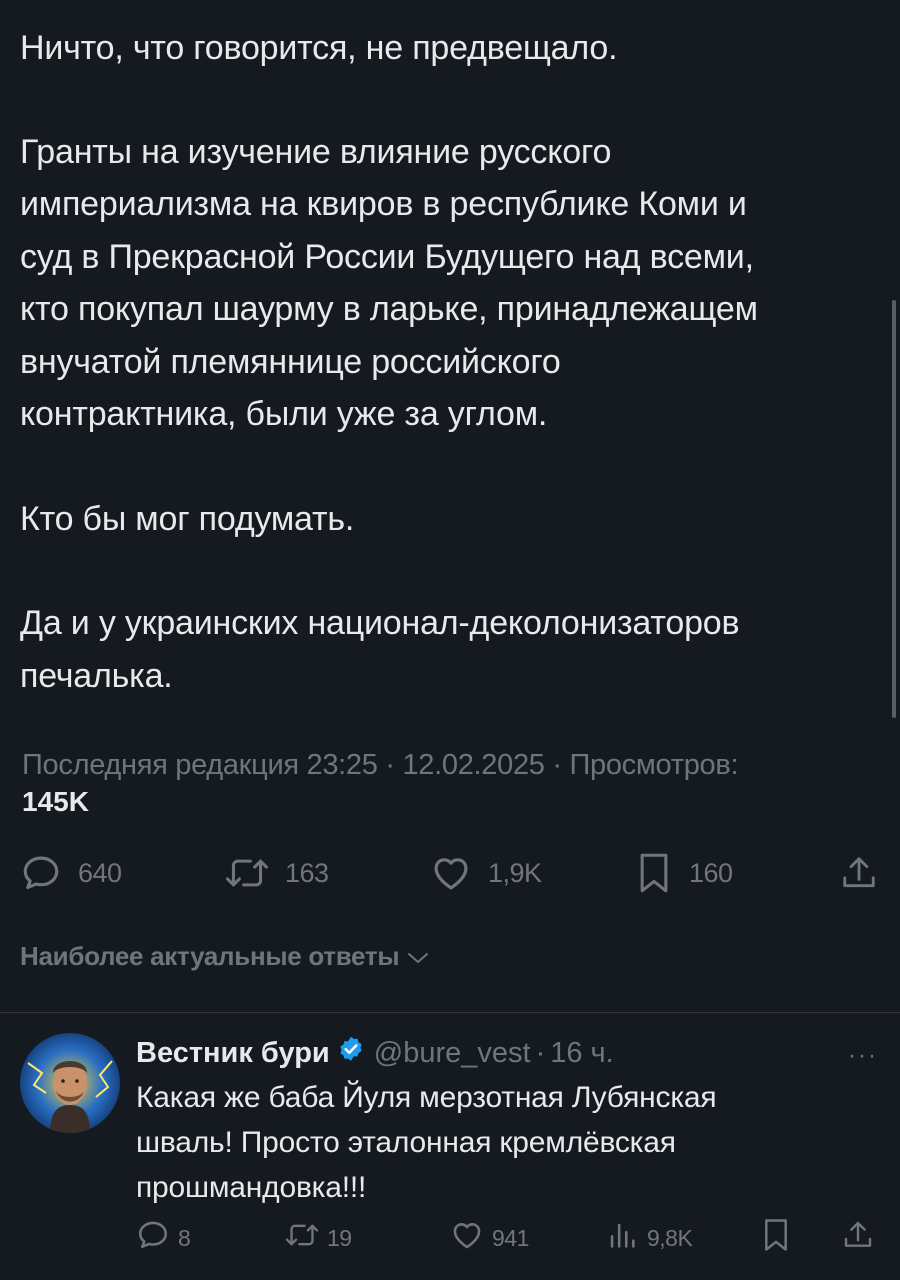 Image resolution: width=900 pixels, height=1280 pixels. Describe the element at coordinates (100, 872) in the screenshot. I see `reply-count: 640` at that location.